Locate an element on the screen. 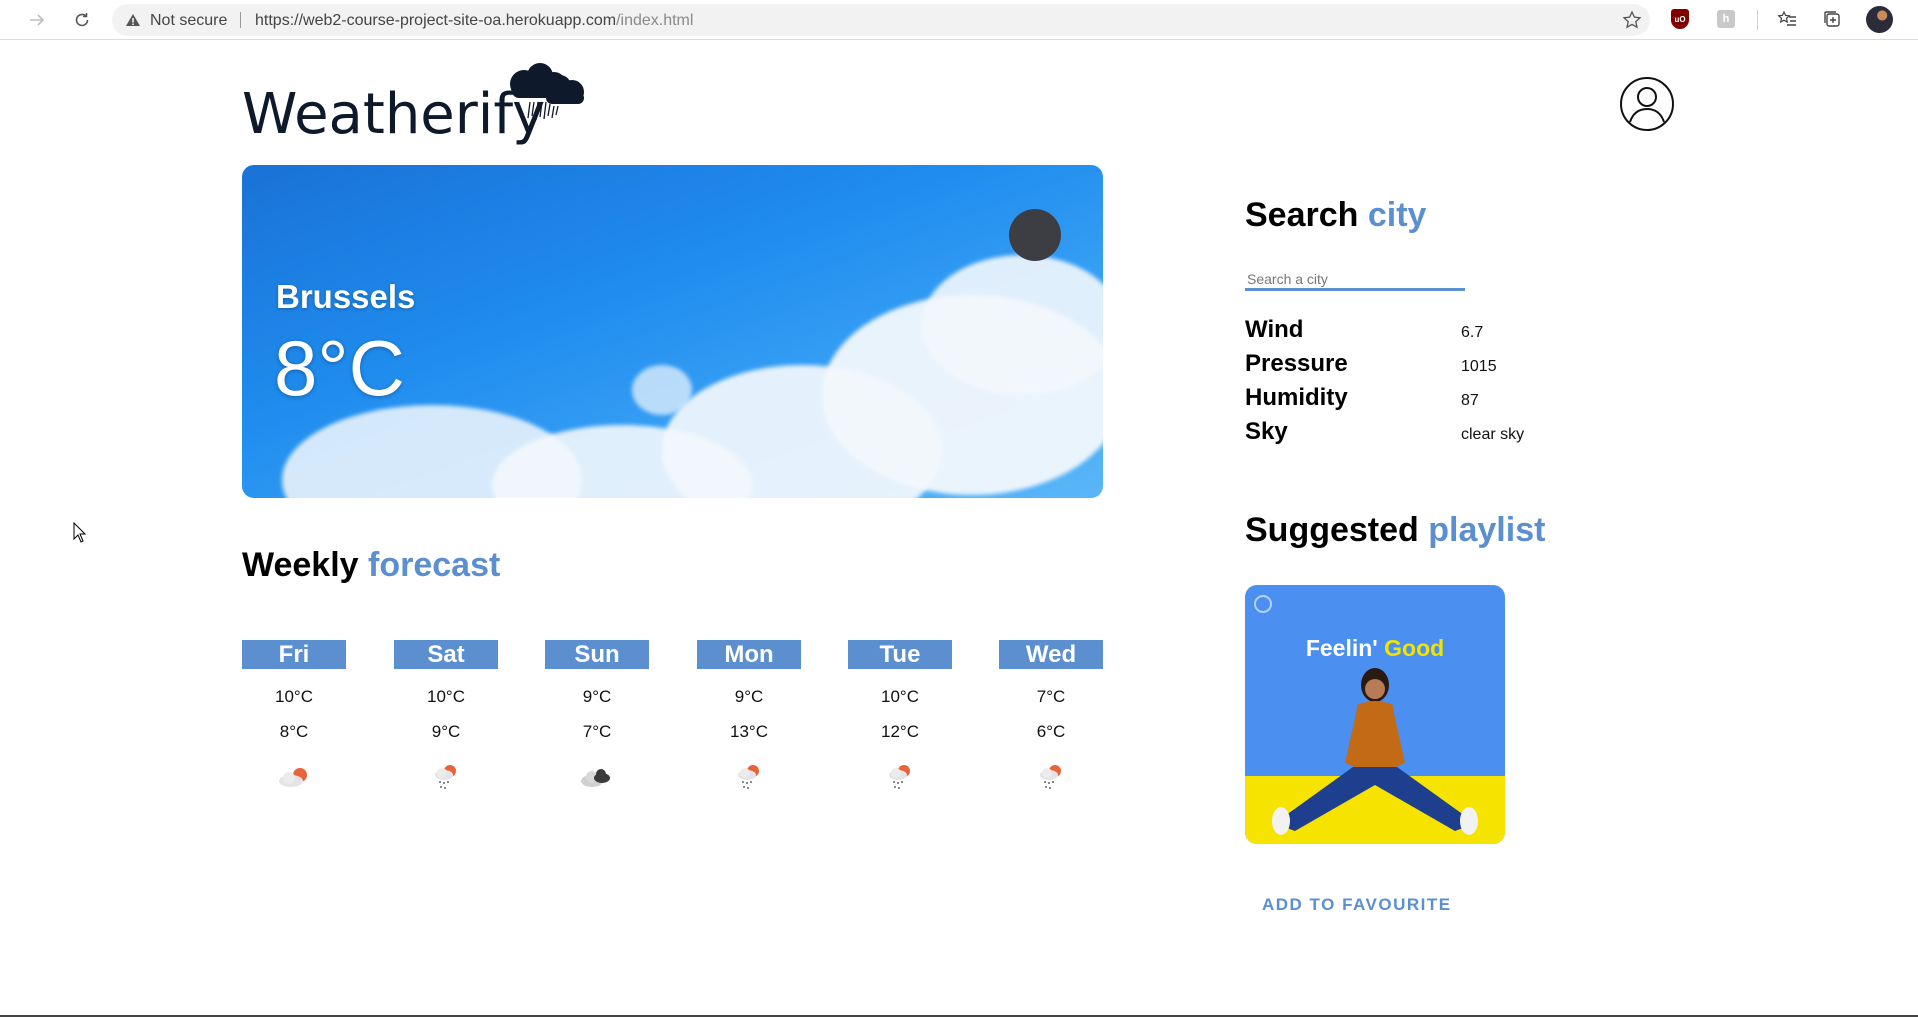 The width and height of the screenshot is (1918, 1017). playlist-title-accent: playlist is located at coordinates (1487, 530).